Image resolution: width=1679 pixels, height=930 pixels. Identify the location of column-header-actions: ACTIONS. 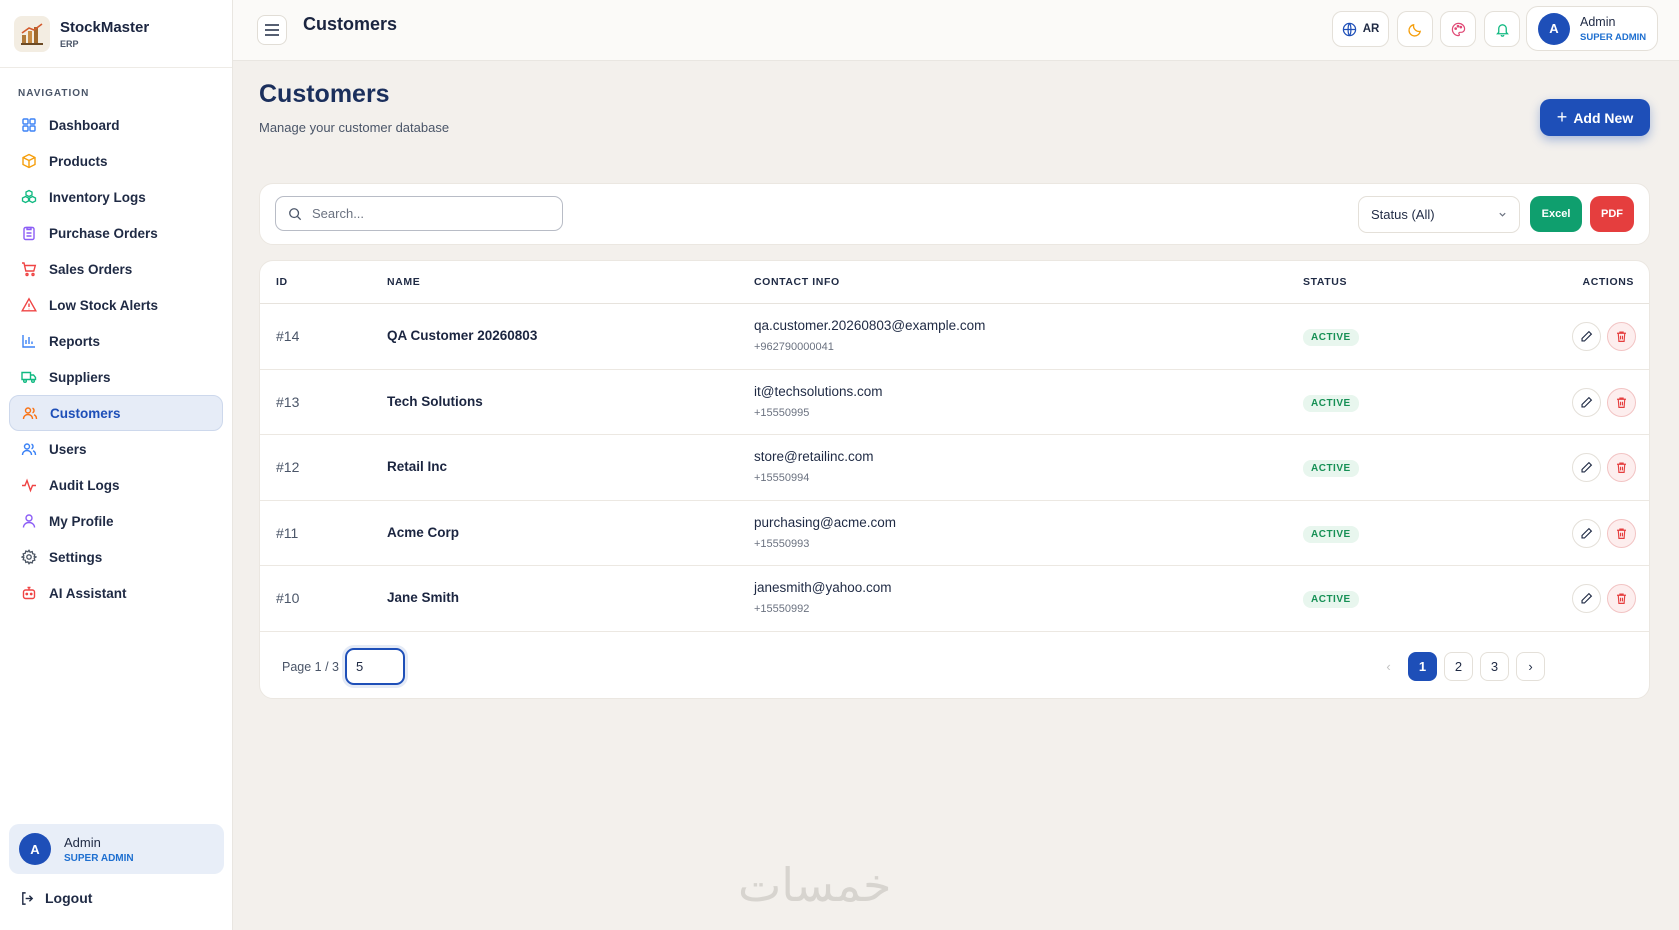
(1608, 282).